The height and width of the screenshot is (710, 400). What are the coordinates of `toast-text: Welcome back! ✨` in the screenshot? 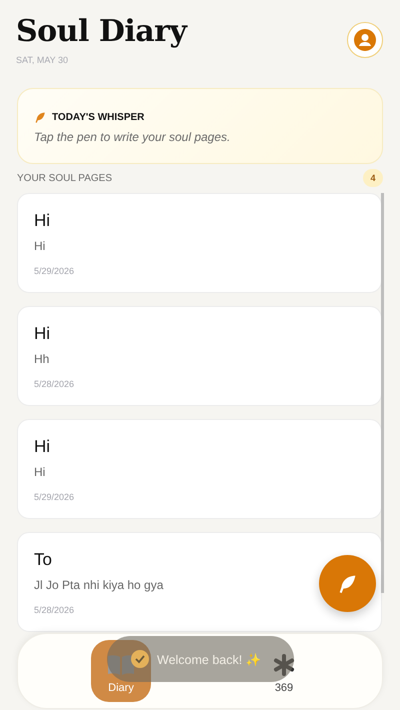 It's located at (209, 659).